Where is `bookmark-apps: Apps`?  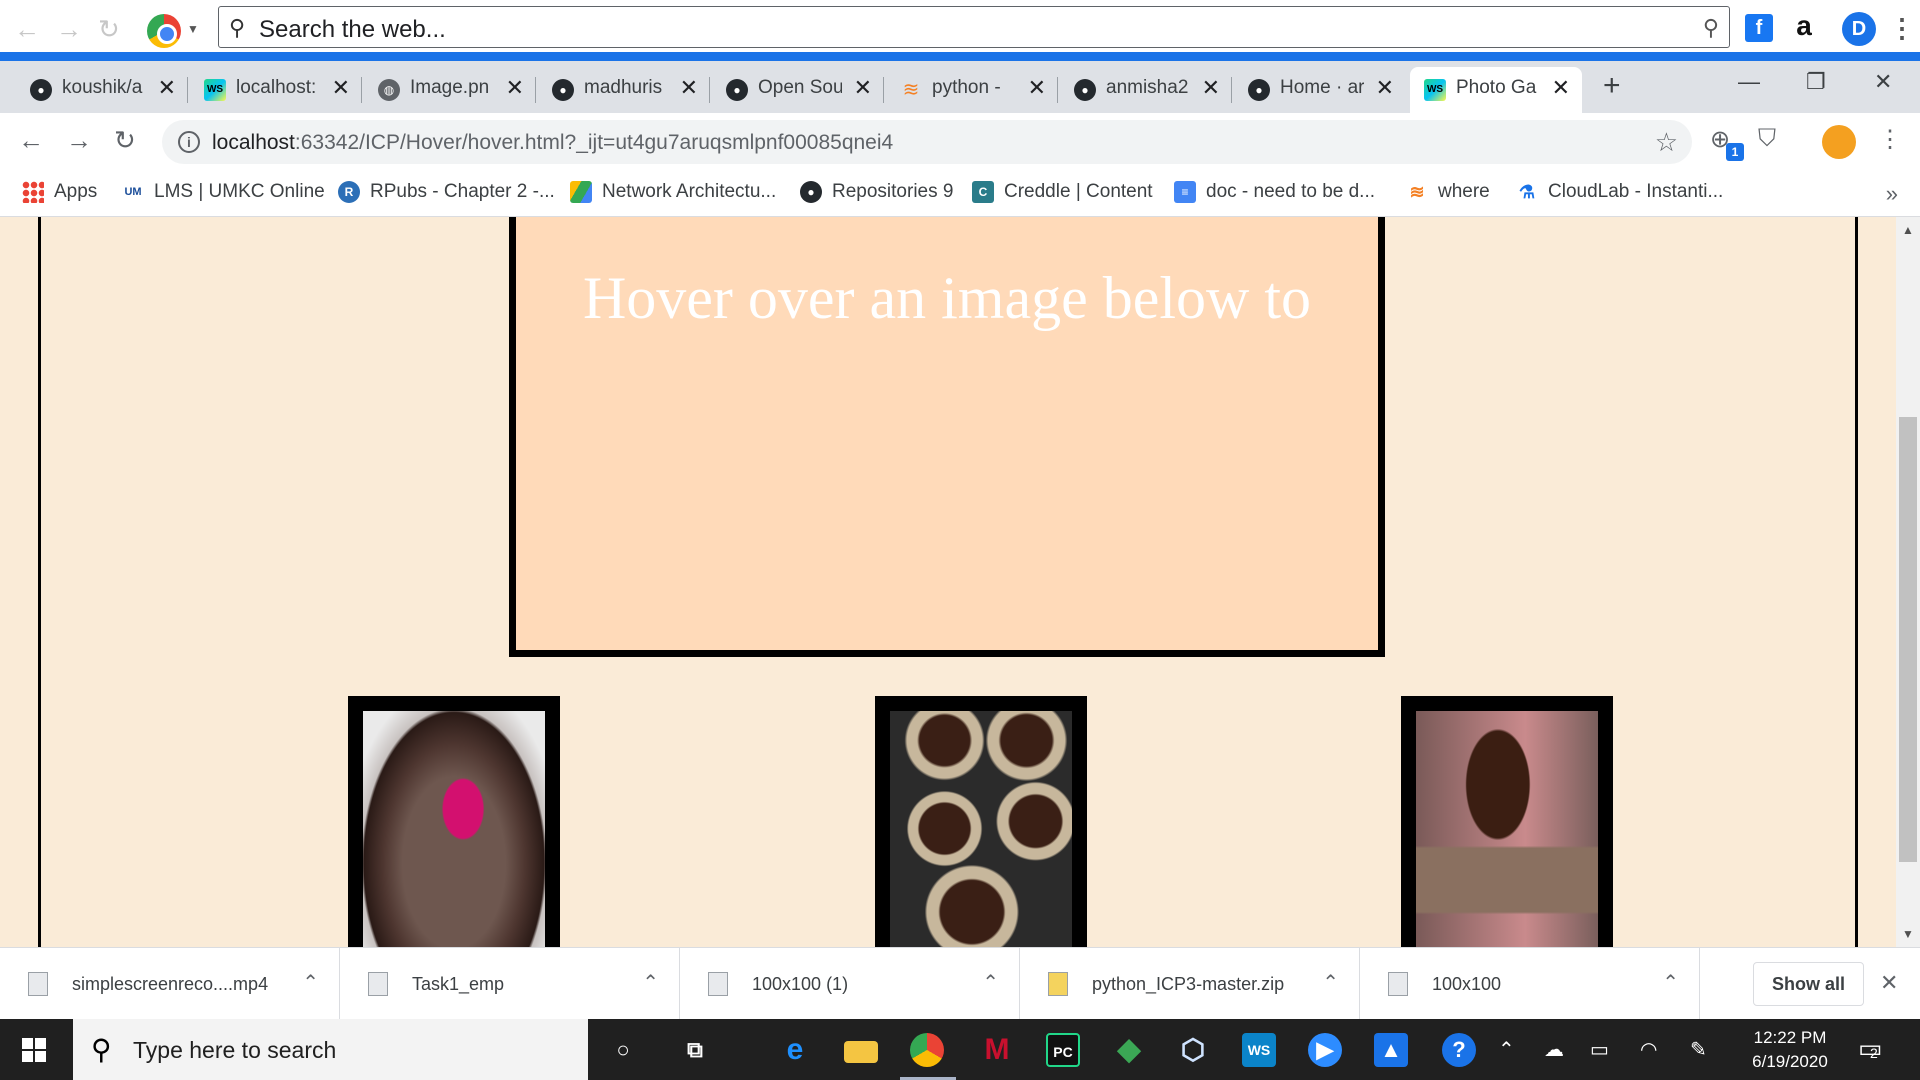 bookmark-apps: Apps is located at coordinates (59, 194).